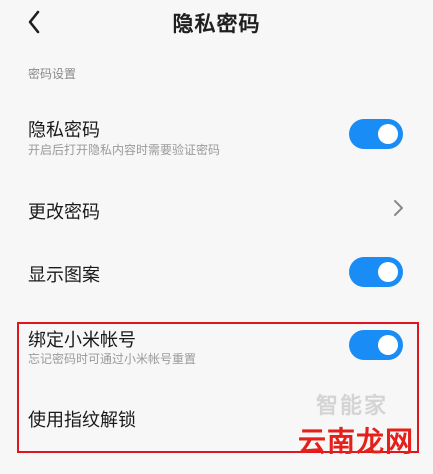  Describe the element at coordinates (376, 272) in the screenshot. I see `show-pattern-toggle` at that location.